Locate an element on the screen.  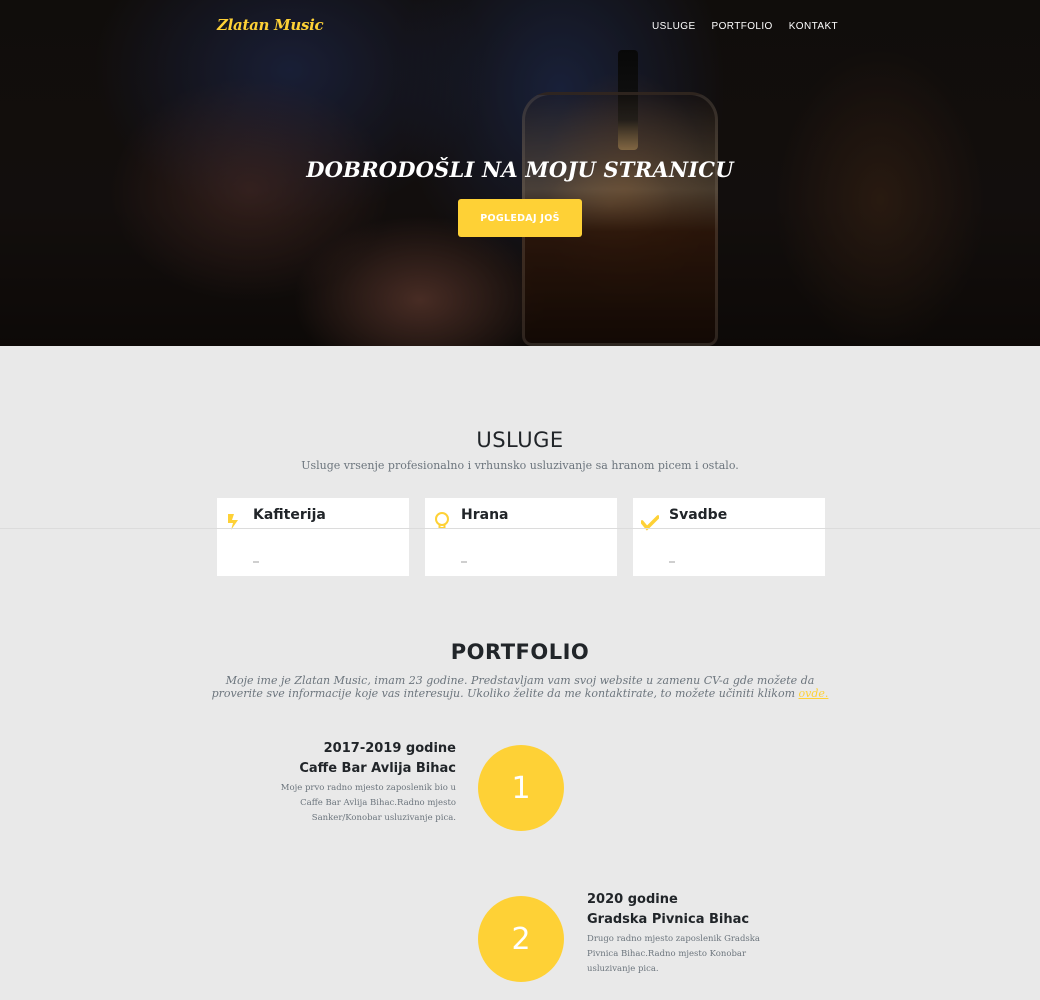
timeline-1-place: Caffe Bar Avlija Bihac is located at coordinates (377, 768).